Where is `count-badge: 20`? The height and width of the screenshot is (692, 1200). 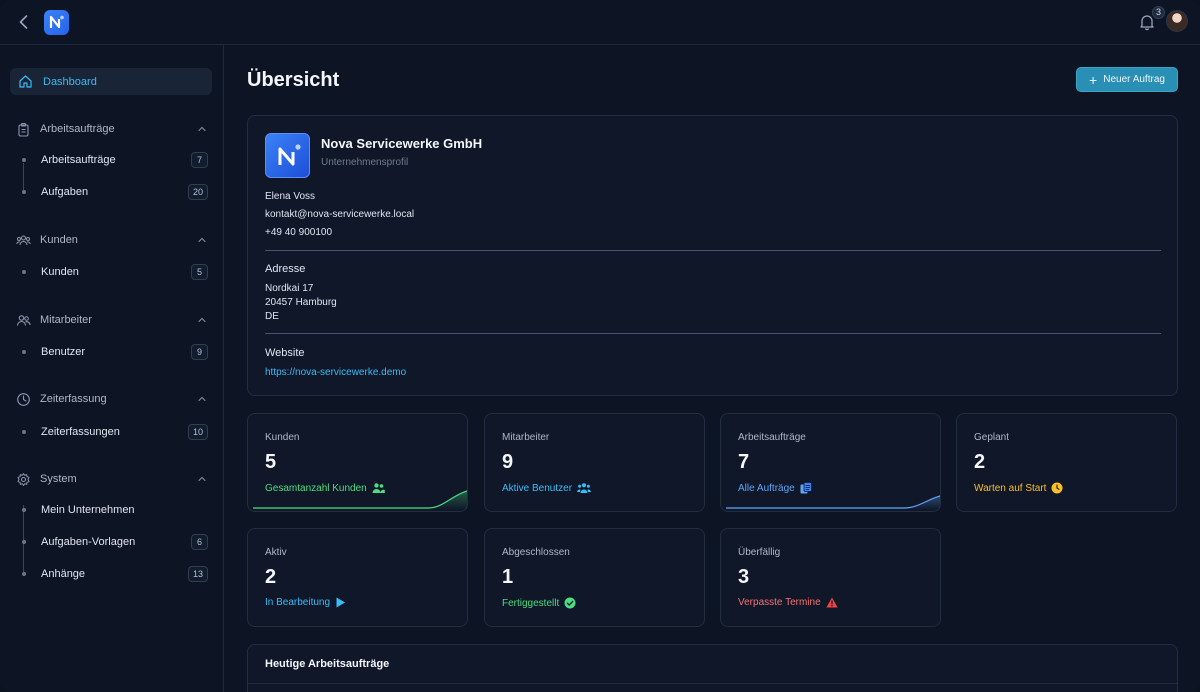 count-badge: 20 is located at coordinates (197, 192).